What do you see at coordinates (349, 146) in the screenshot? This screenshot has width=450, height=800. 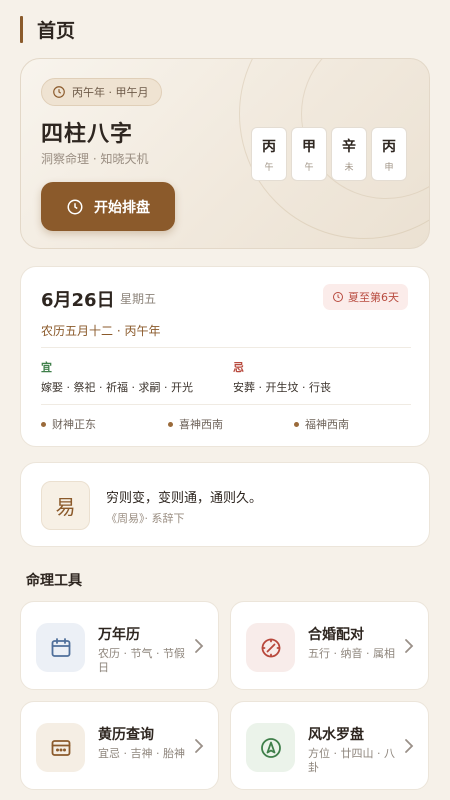 I see `pillar-stem: 辛` at bounding box center [349, 146].